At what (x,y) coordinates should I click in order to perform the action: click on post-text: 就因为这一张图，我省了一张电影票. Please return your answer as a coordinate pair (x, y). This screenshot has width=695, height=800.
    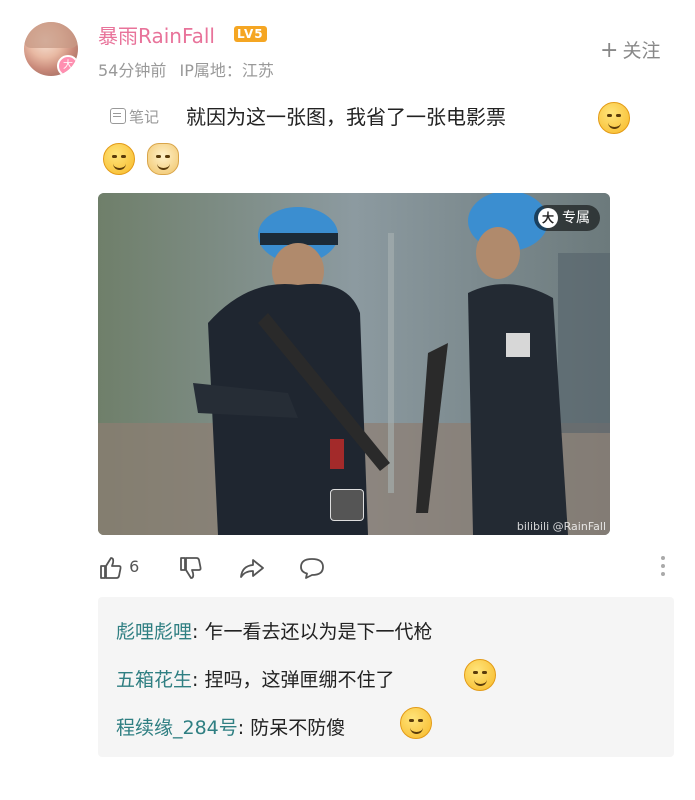
    Looking at the image, I should click on (346, 117).